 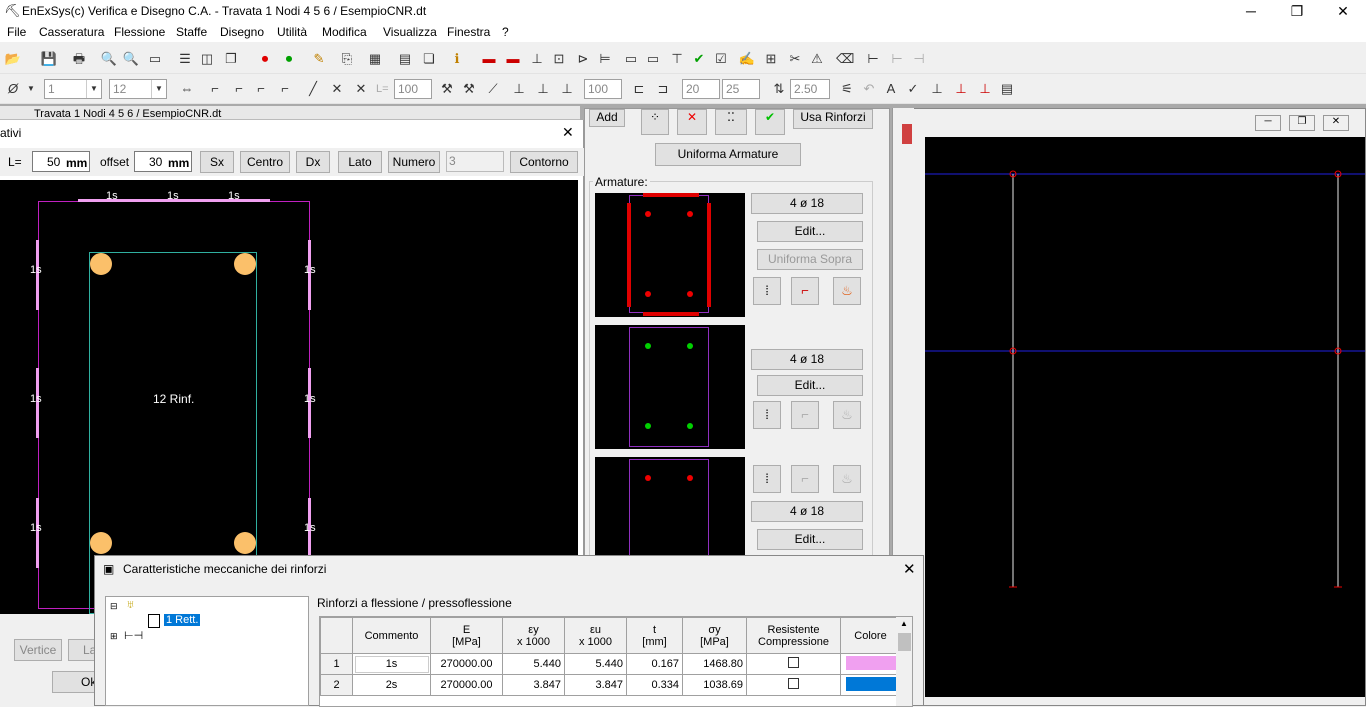 What do you see at coordinates (873, 59) in the screenshot?
I see `dim-icon: ⊢` at bounding box center [873, 59].